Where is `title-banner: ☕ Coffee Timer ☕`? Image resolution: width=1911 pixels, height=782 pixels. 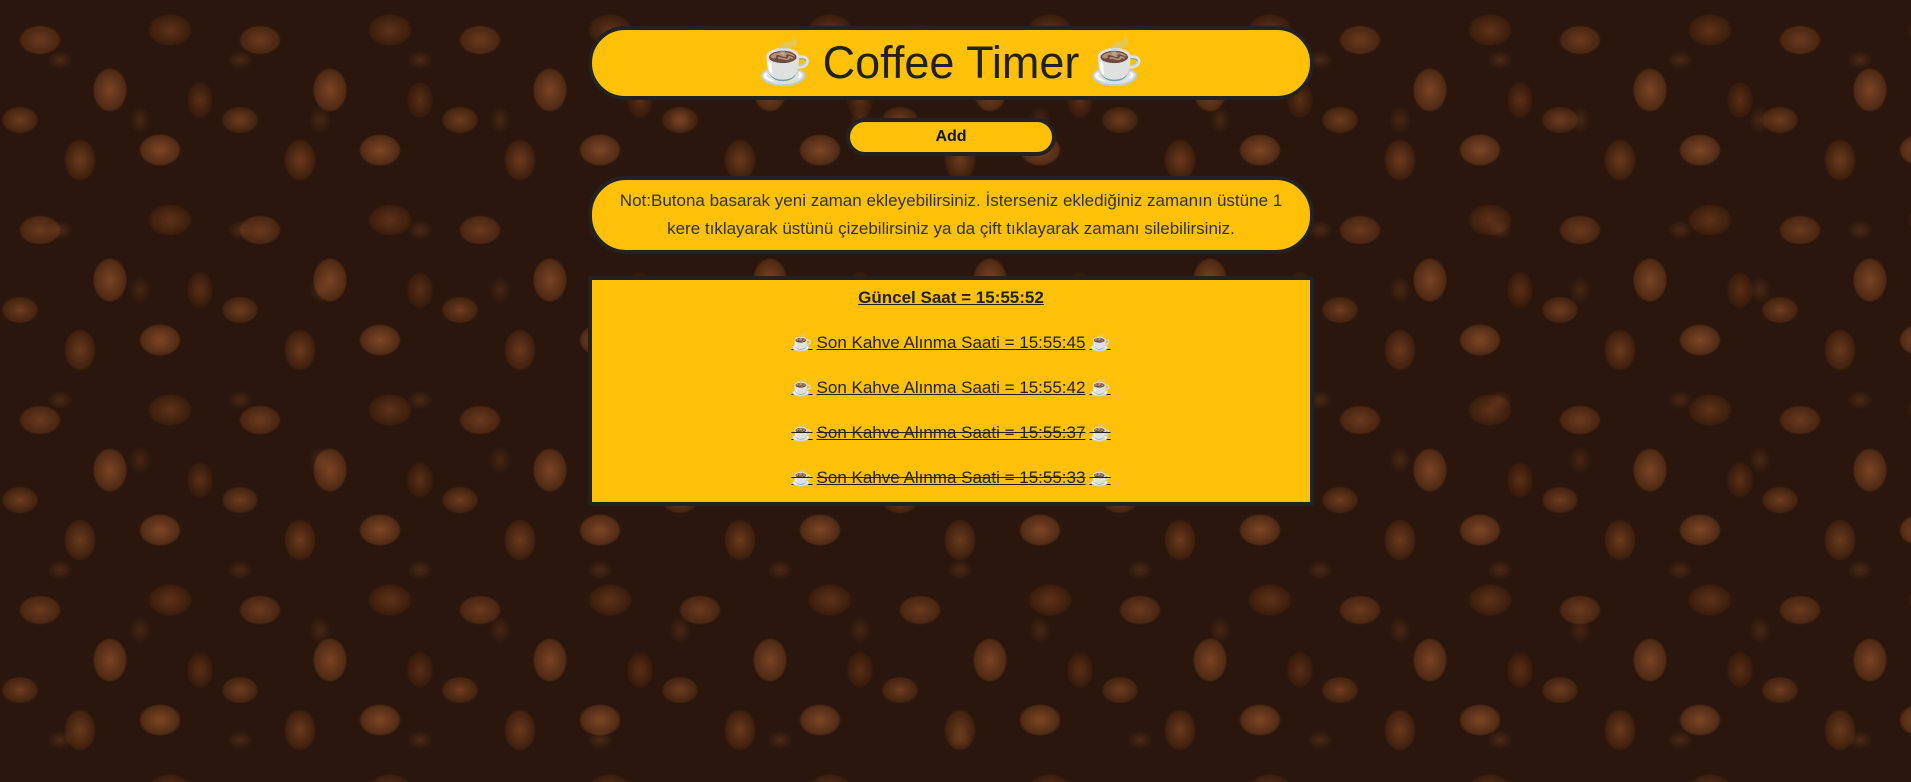 title-banner: ☕ Coffee Timer ☕ is located at coordinates (951, 63).